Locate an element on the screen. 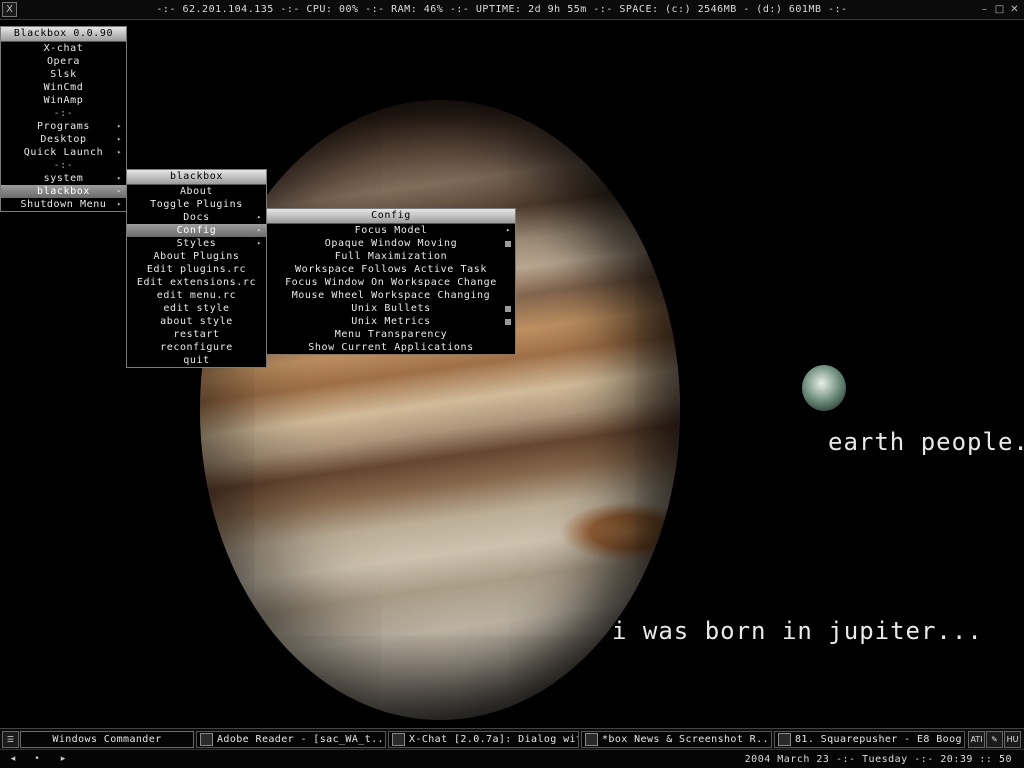 This screenshot has width=1024, height=768. menu-item-label: Styles is located at coordinates (196, 243).